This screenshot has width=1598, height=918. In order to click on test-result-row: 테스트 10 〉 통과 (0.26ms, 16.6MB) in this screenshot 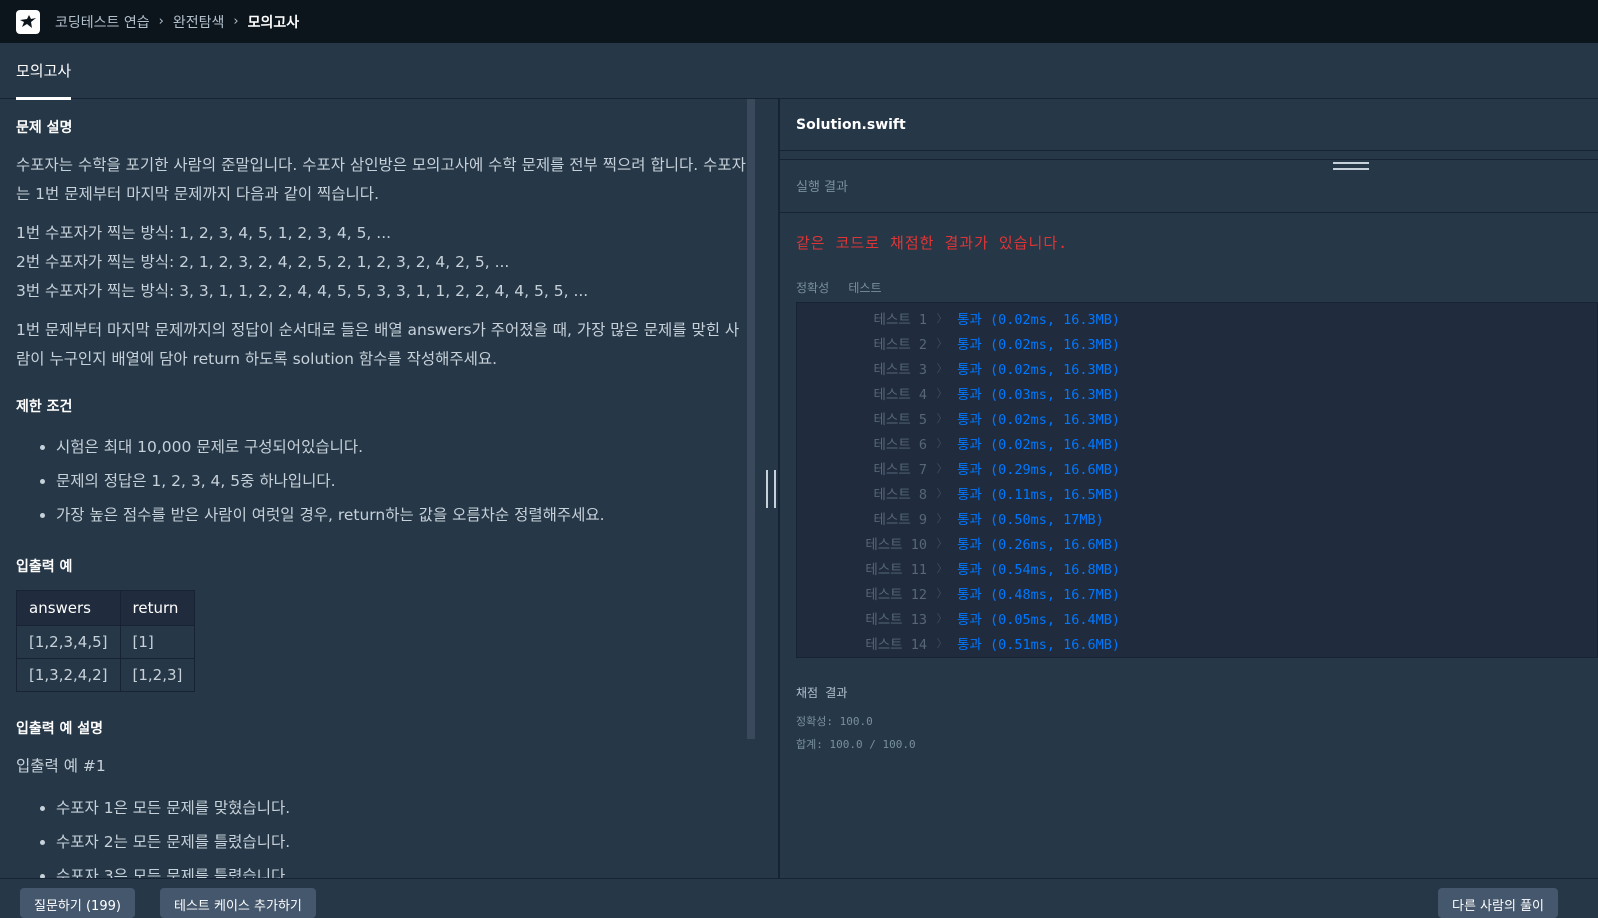, I will do `click(1197, 542)`.